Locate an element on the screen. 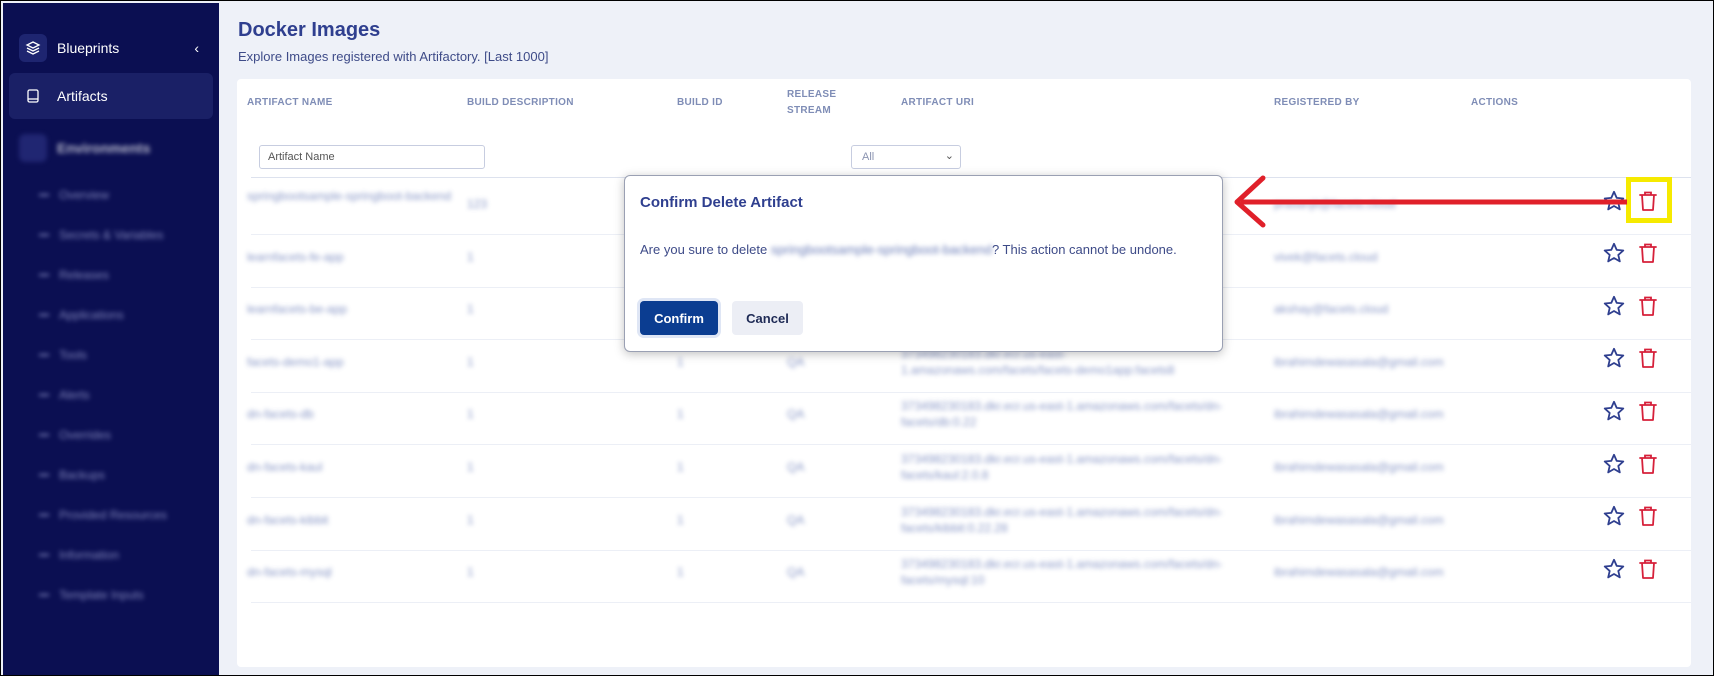 The image size is (1714, 676). release-stream-filter-select: All ⌄ is located at coordinates (906, 157).